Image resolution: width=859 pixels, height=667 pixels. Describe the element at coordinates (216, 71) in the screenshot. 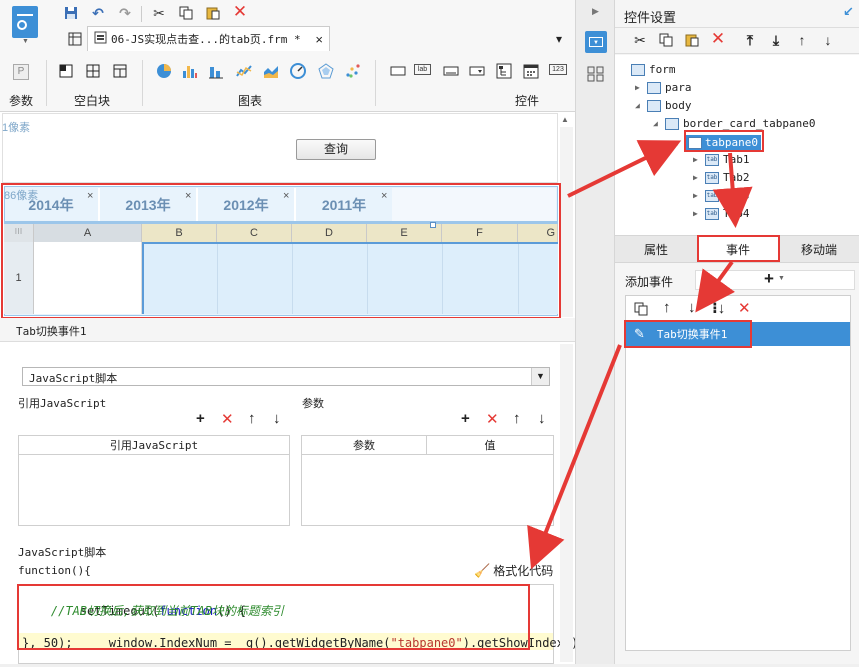

I see `column-chart-icon` at that location.